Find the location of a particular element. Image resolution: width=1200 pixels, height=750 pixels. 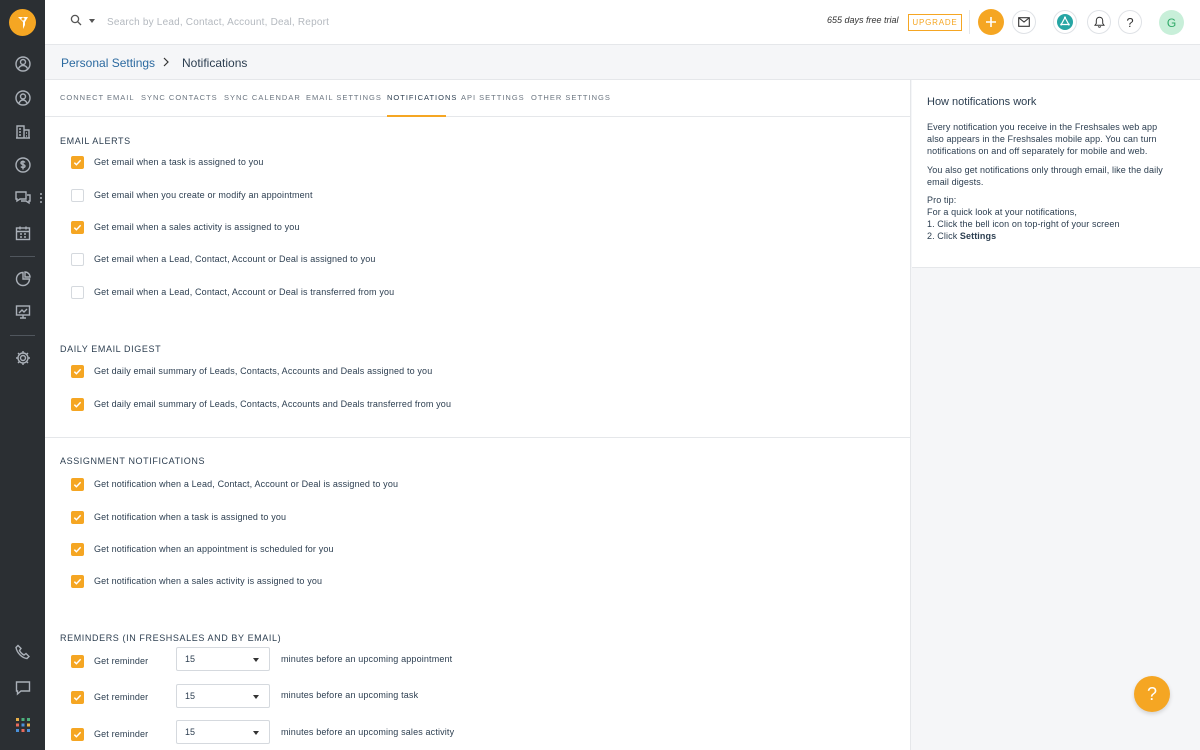

settings-gear-icon is located at coordinates (23, 358).